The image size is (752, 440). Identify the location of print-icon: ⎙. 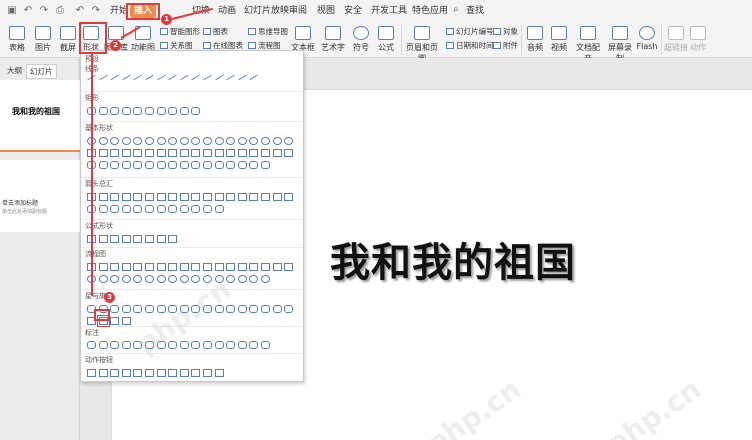
(60, 11).